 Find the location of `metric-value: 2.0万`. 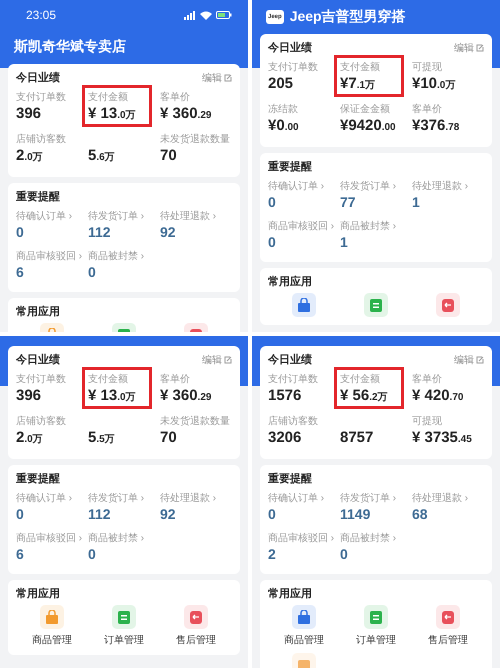

metric-value: 2.0万 is located at coordinates (29, 156).